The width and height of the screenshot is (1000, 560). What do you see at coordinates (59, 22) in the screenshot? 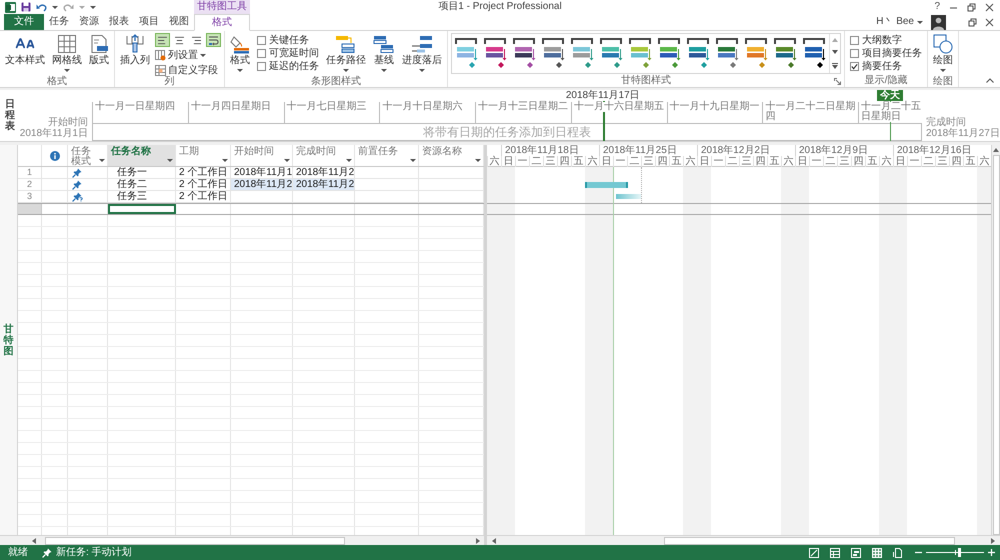
I see `ribbon-tab: 任务` at bounding box center [59, 22].